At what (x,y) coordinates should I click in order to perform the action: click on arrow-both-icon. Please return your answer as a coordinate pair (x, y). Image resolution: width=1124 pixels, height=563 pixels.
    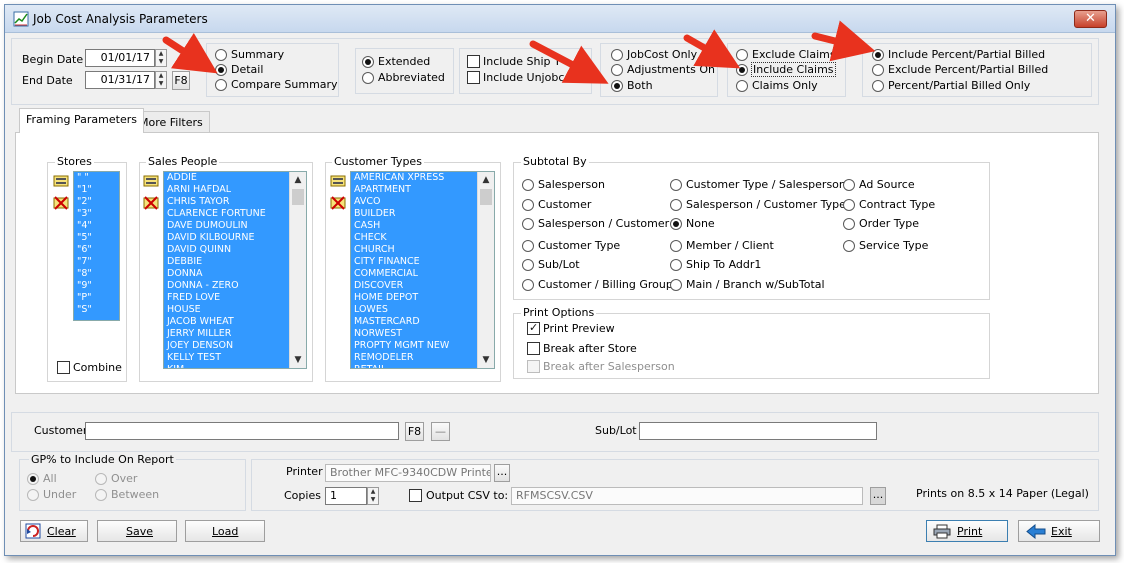
    Looking at the image, I should click on (569, 62).